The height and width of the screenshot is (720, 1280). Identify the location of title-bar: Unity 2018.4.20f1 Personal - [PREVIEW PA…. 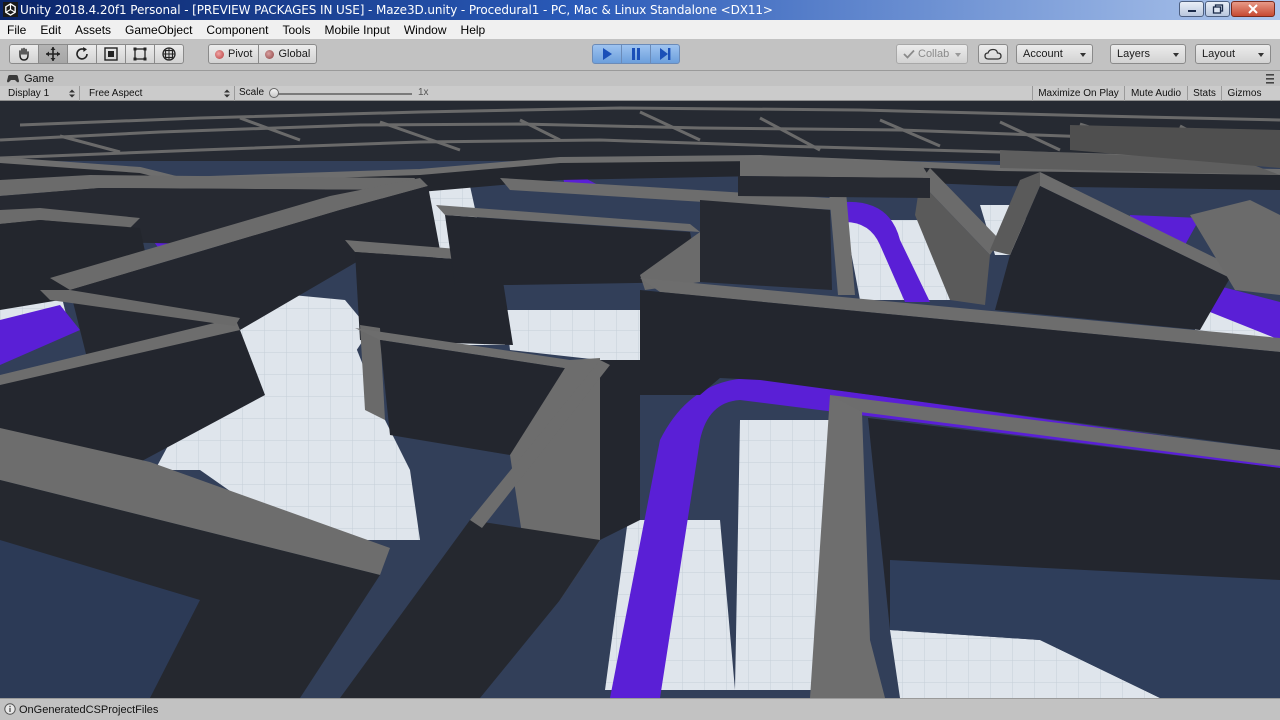
(640, 10).